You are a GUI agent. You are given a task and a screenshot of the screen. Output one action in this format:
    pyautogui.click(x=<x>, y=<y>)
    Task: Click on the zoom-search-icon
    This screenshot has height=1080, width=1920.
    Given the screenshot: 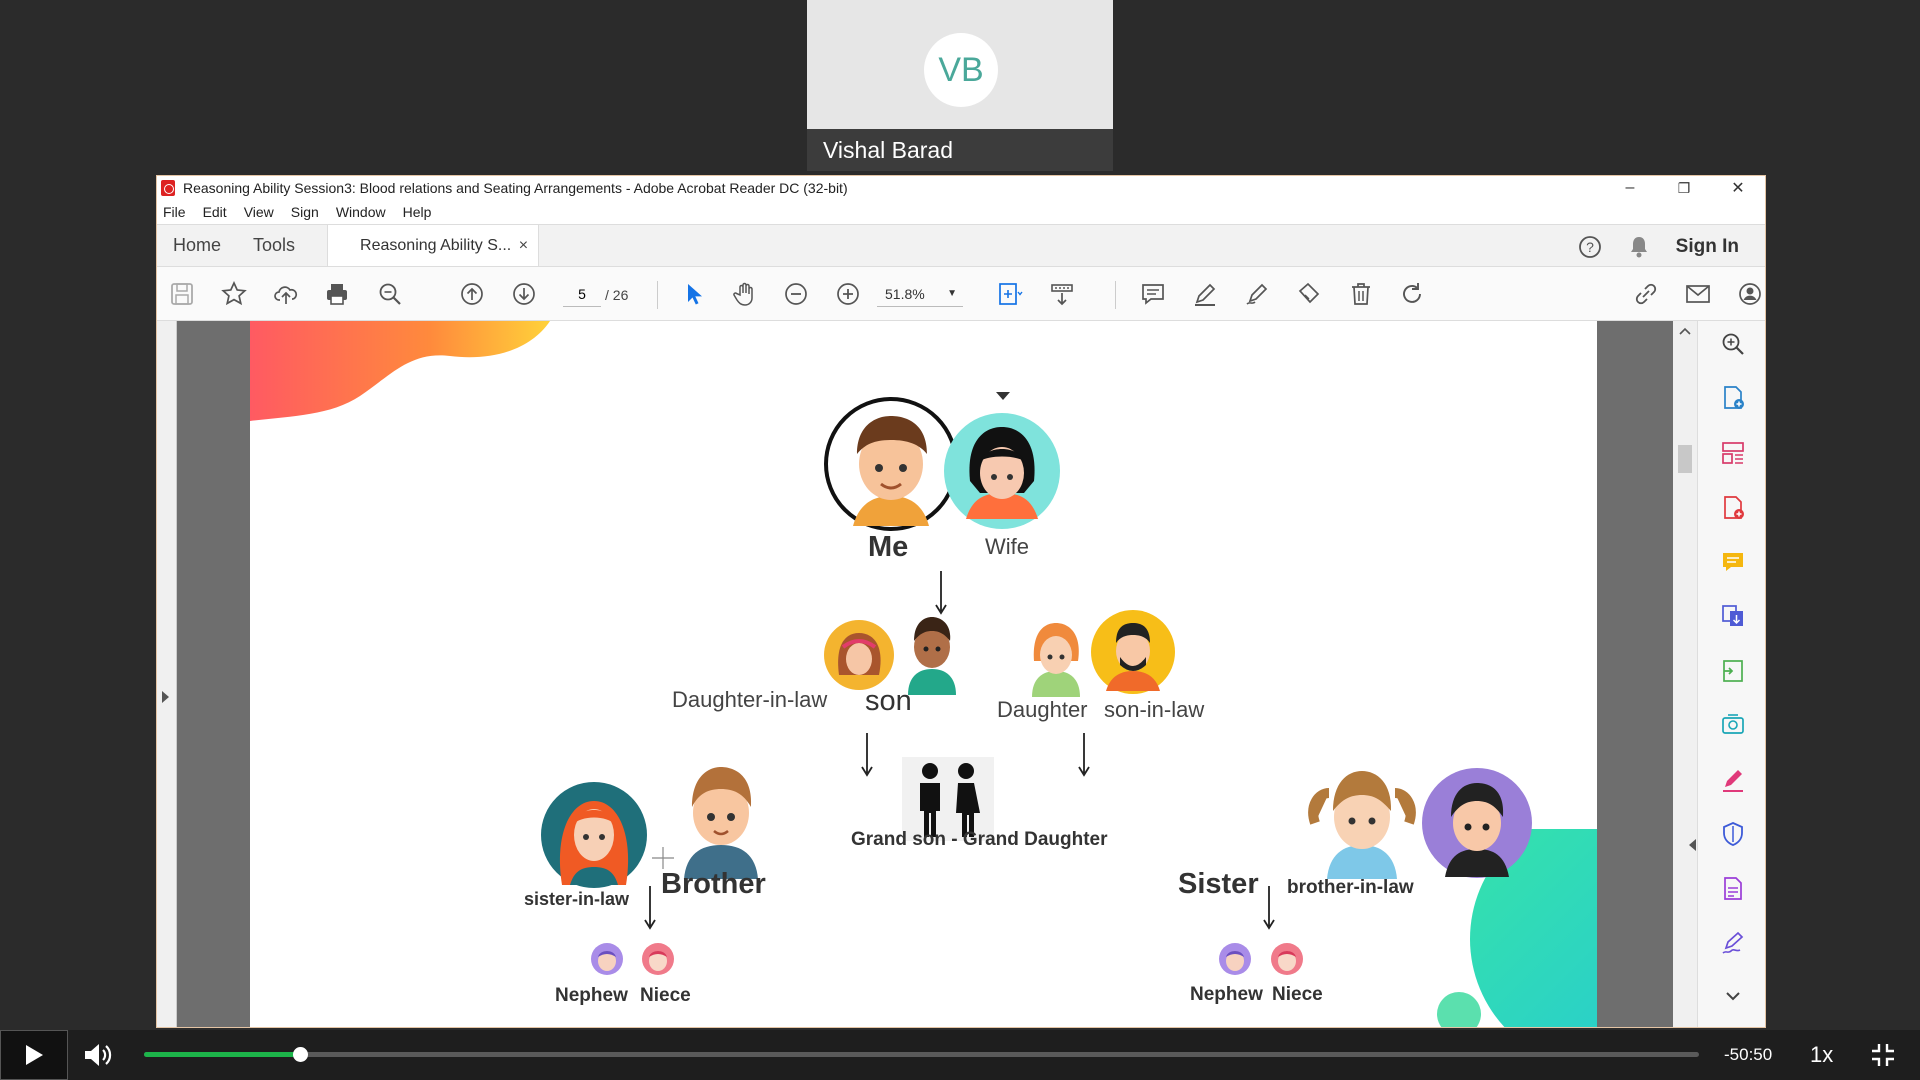 What is the action you would take?
    pyautogui.click(x=1733, y=344)
    